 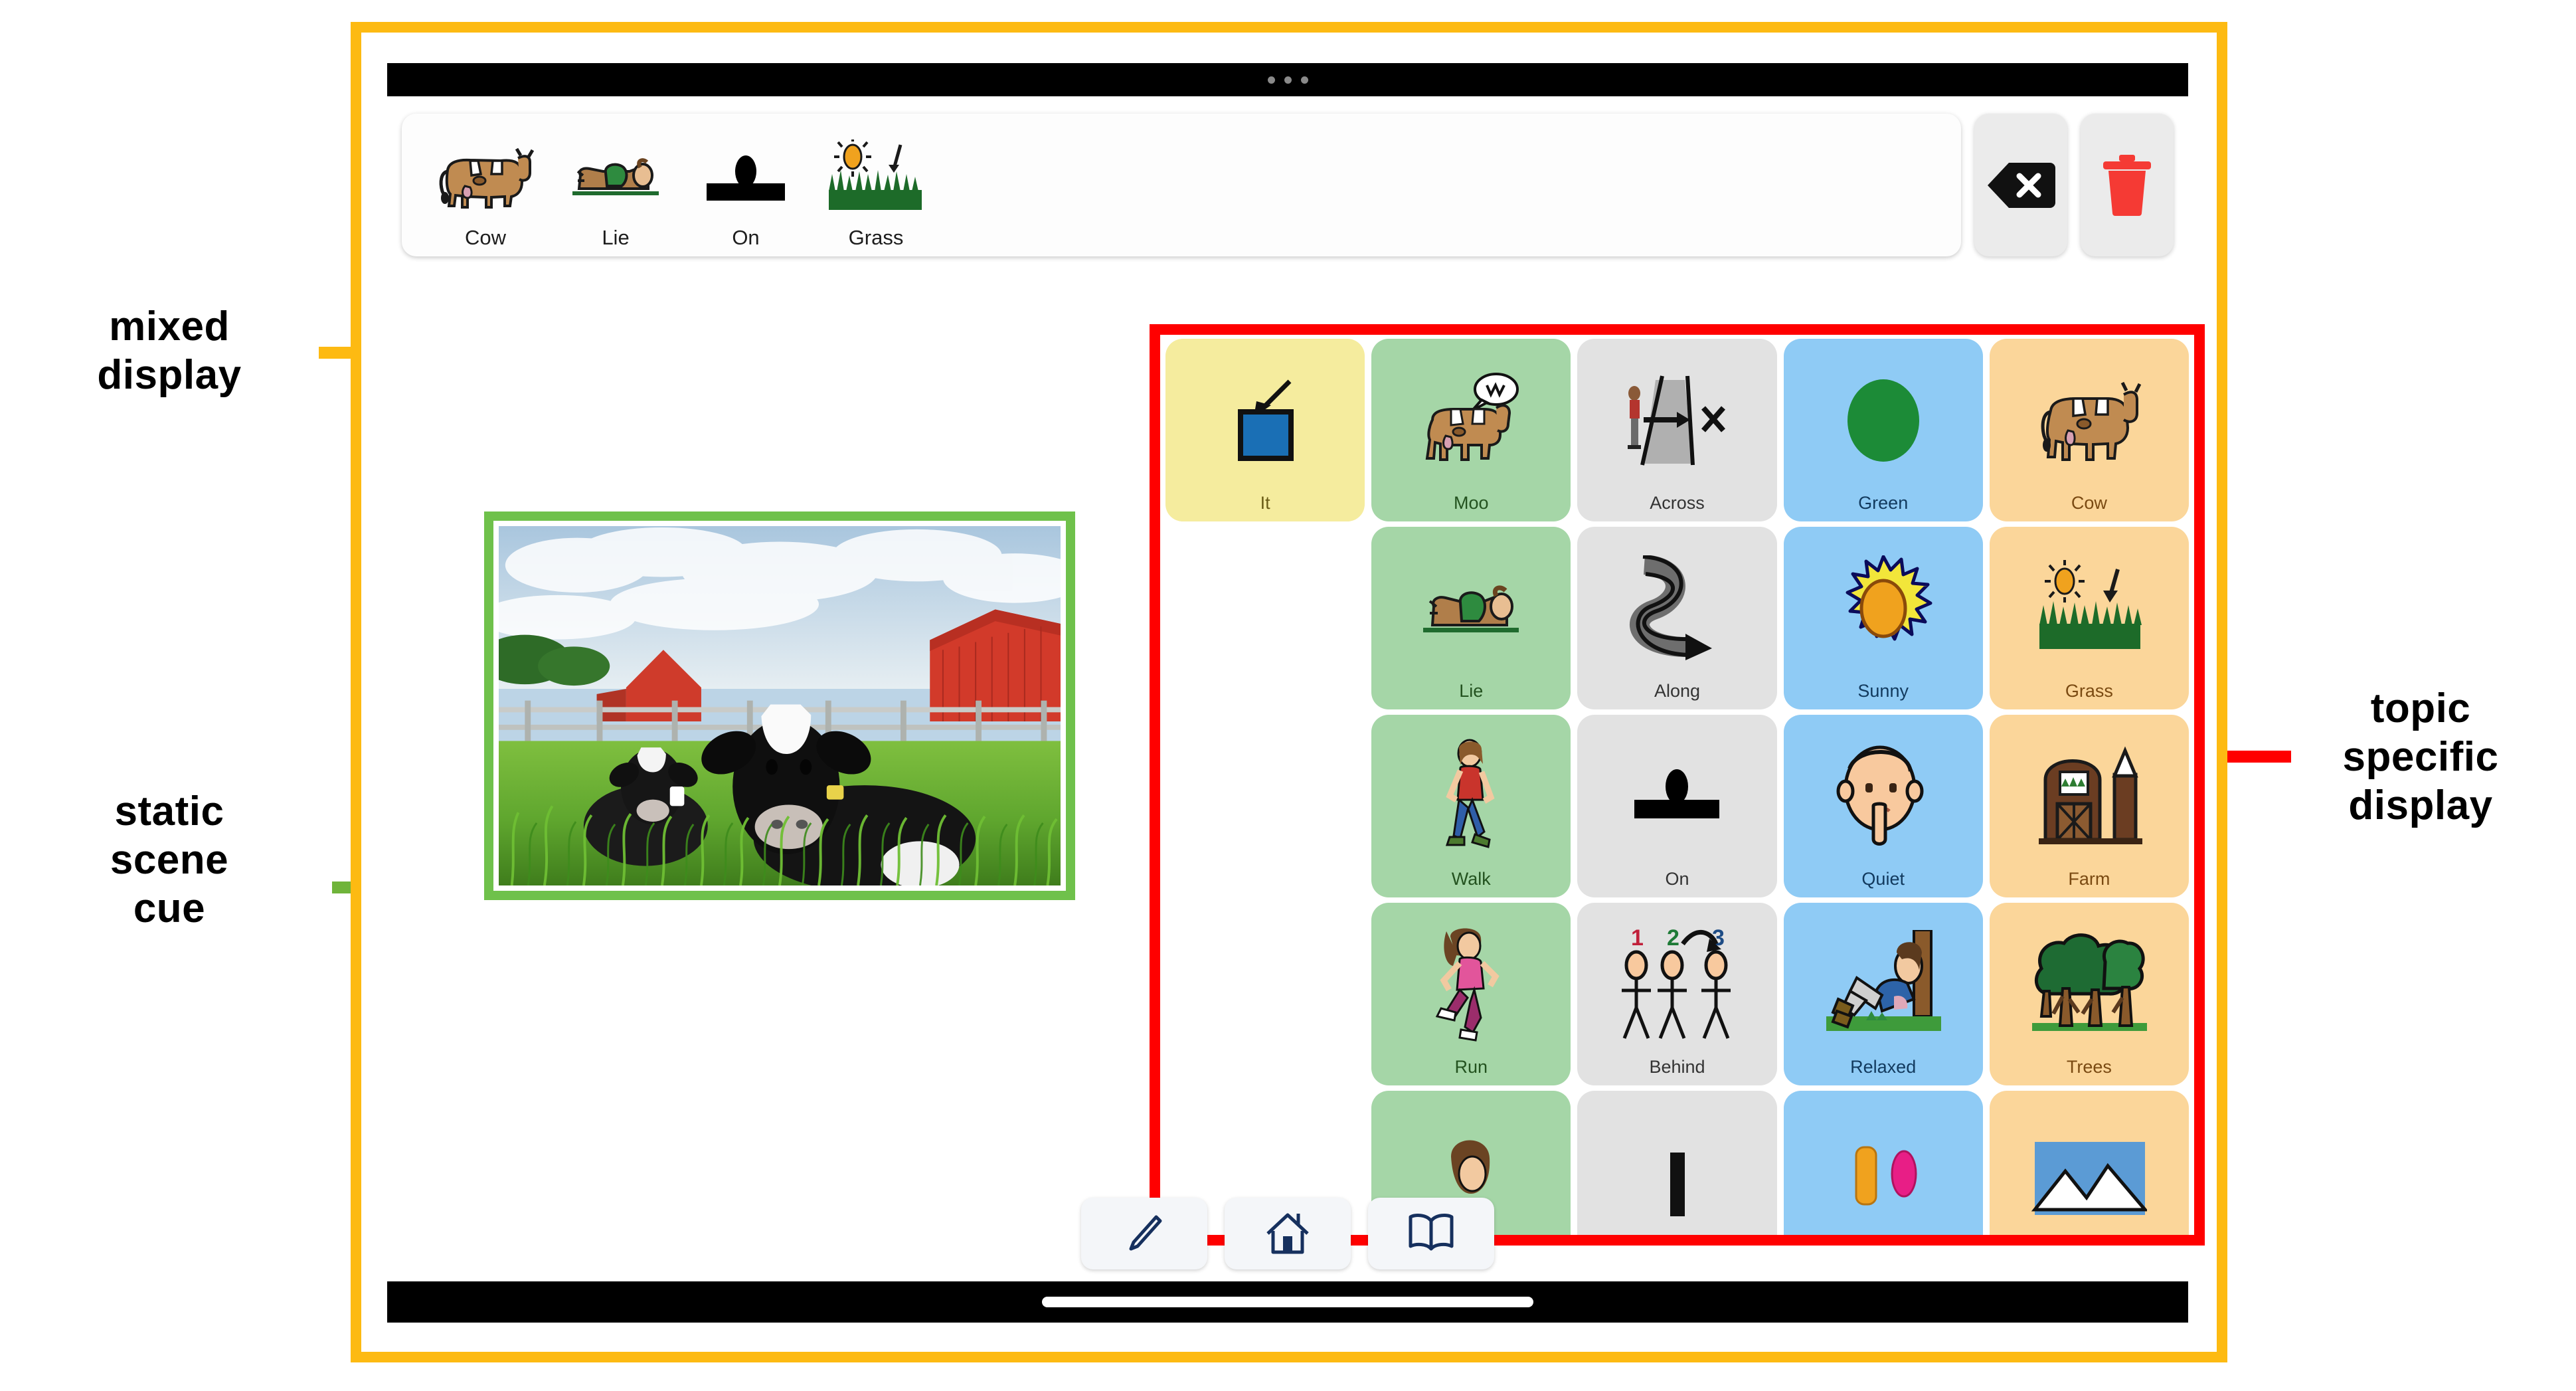 I want to click on grid-cell-label: Sunny, so click(x=1883, y=691).